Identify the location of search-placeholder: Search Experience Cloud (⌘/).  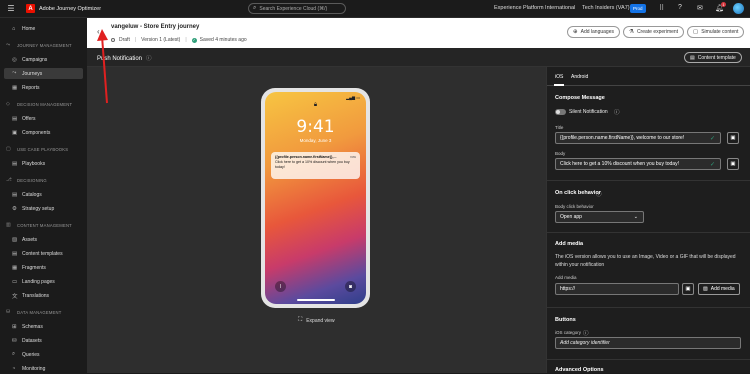
(293, 8).